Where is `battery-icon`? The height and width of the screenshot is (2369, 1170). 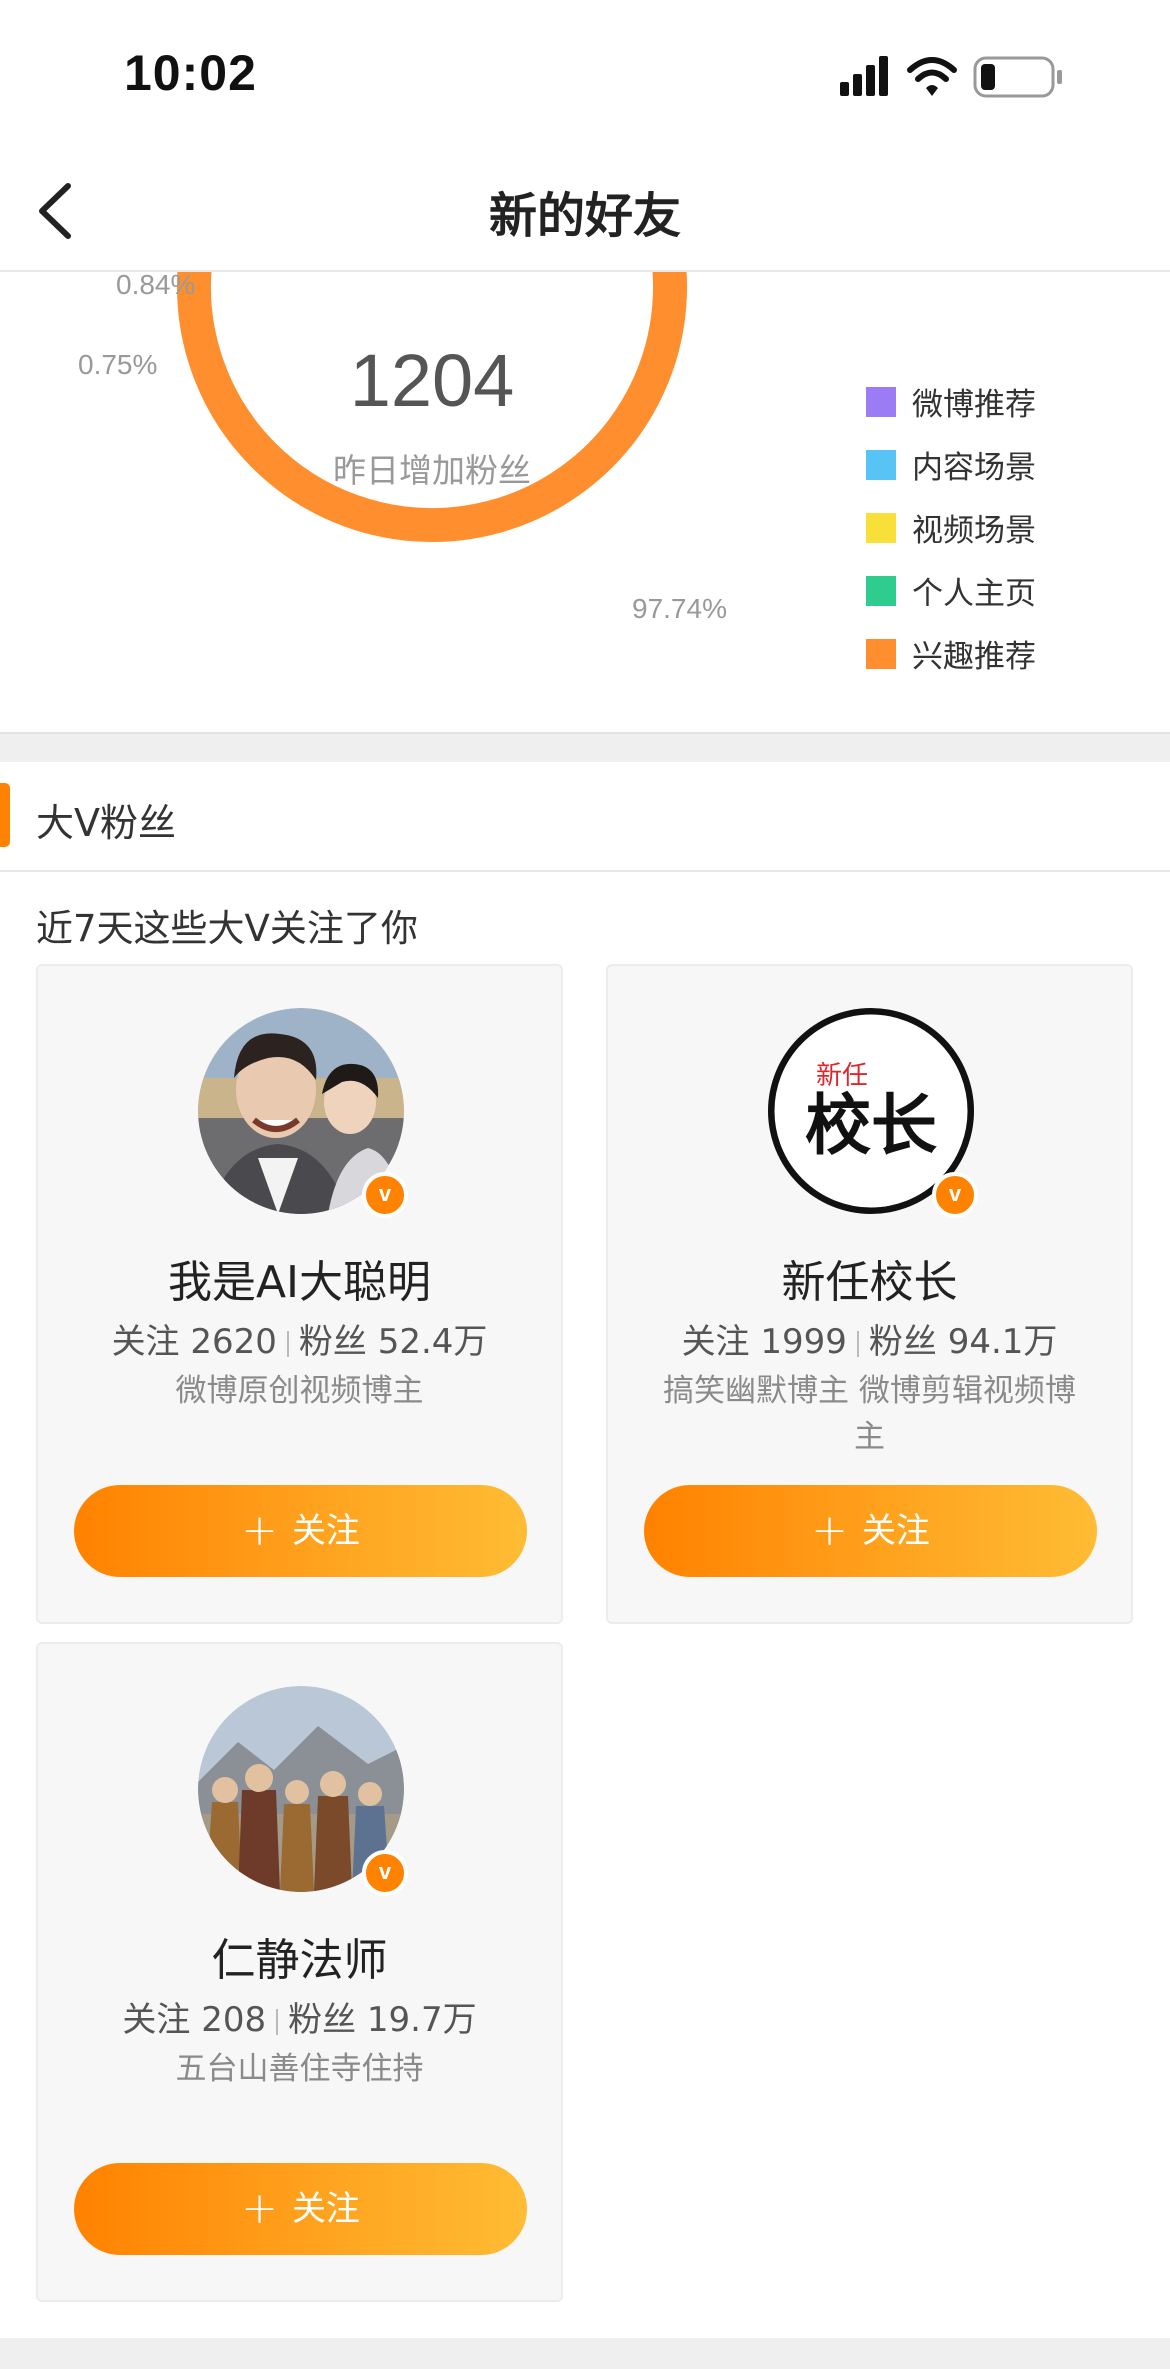
battery-icon is located at coordinates (1017, 77).